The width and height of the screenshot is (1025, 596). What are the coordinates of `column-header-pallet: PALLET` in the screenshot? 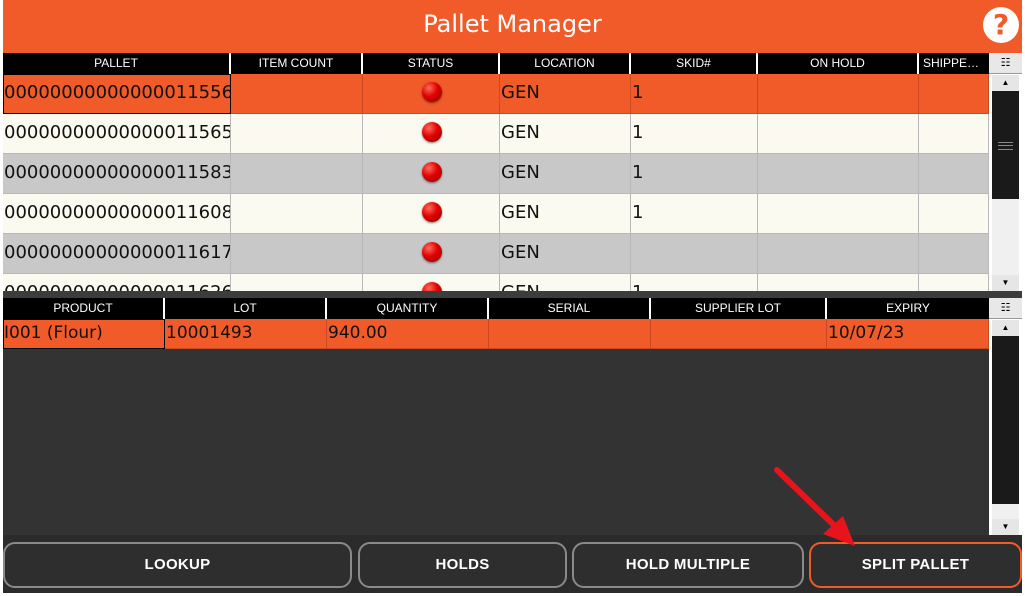 It's located at (117, 63).